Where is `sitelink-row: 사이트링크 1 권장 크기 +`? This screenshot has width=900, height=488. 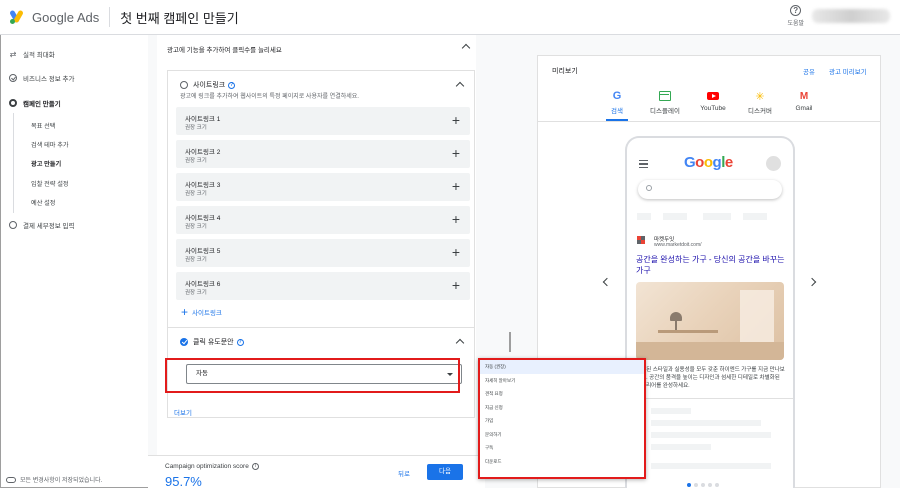
sitelink-row: 사이트링크 1 권장 크기 + is located at coordinates (323, 121).